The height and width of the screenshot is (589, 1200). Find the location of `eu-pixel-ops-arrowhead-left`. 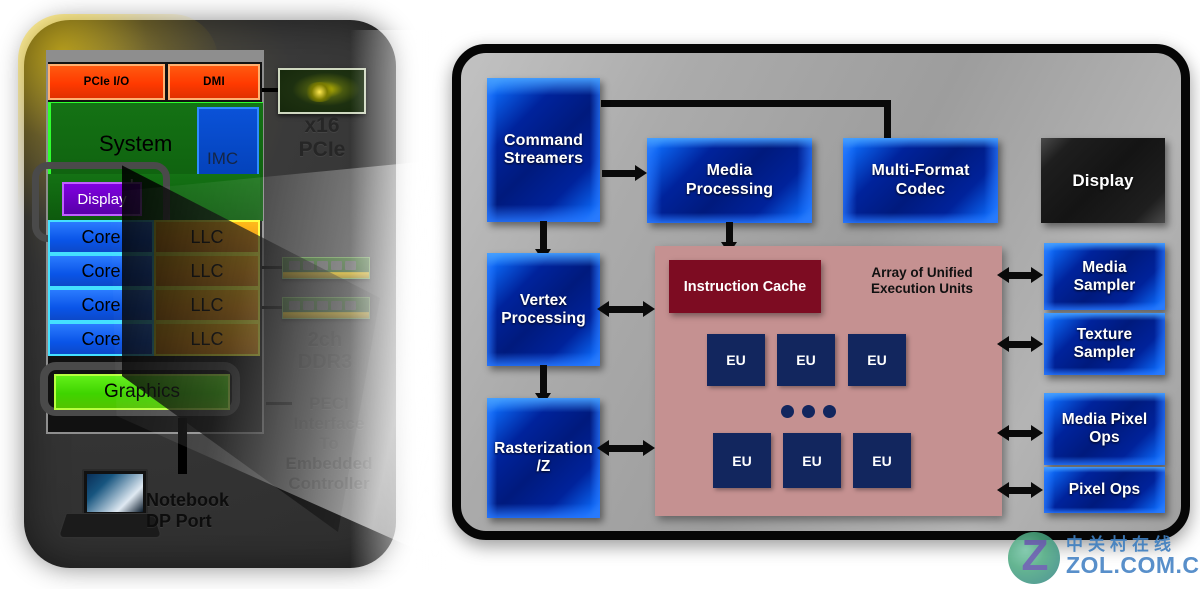

eu-pixel-ops-arrowhead-left is located at coordinates (1003, 490).